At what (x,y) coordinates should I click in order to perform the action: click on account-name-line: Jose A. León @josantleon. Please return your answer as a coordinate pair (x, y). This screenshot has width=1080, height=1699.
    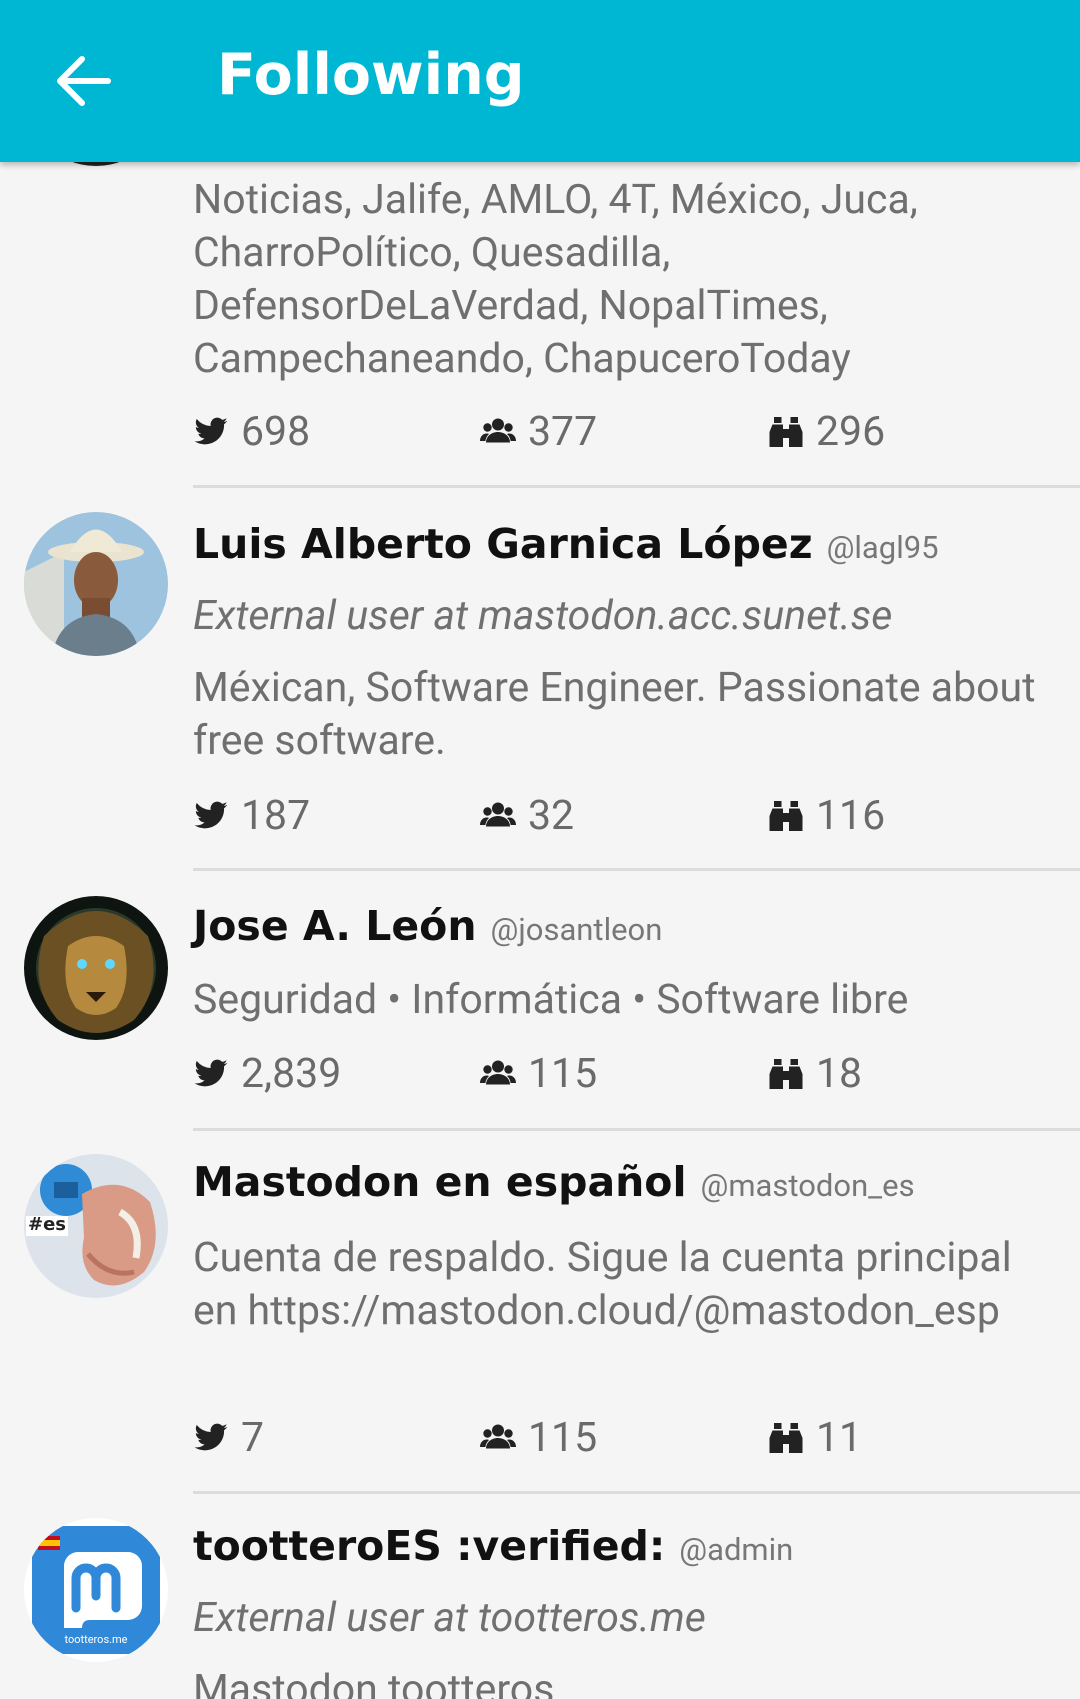
    Looking at the image, I should click on (427, 926).